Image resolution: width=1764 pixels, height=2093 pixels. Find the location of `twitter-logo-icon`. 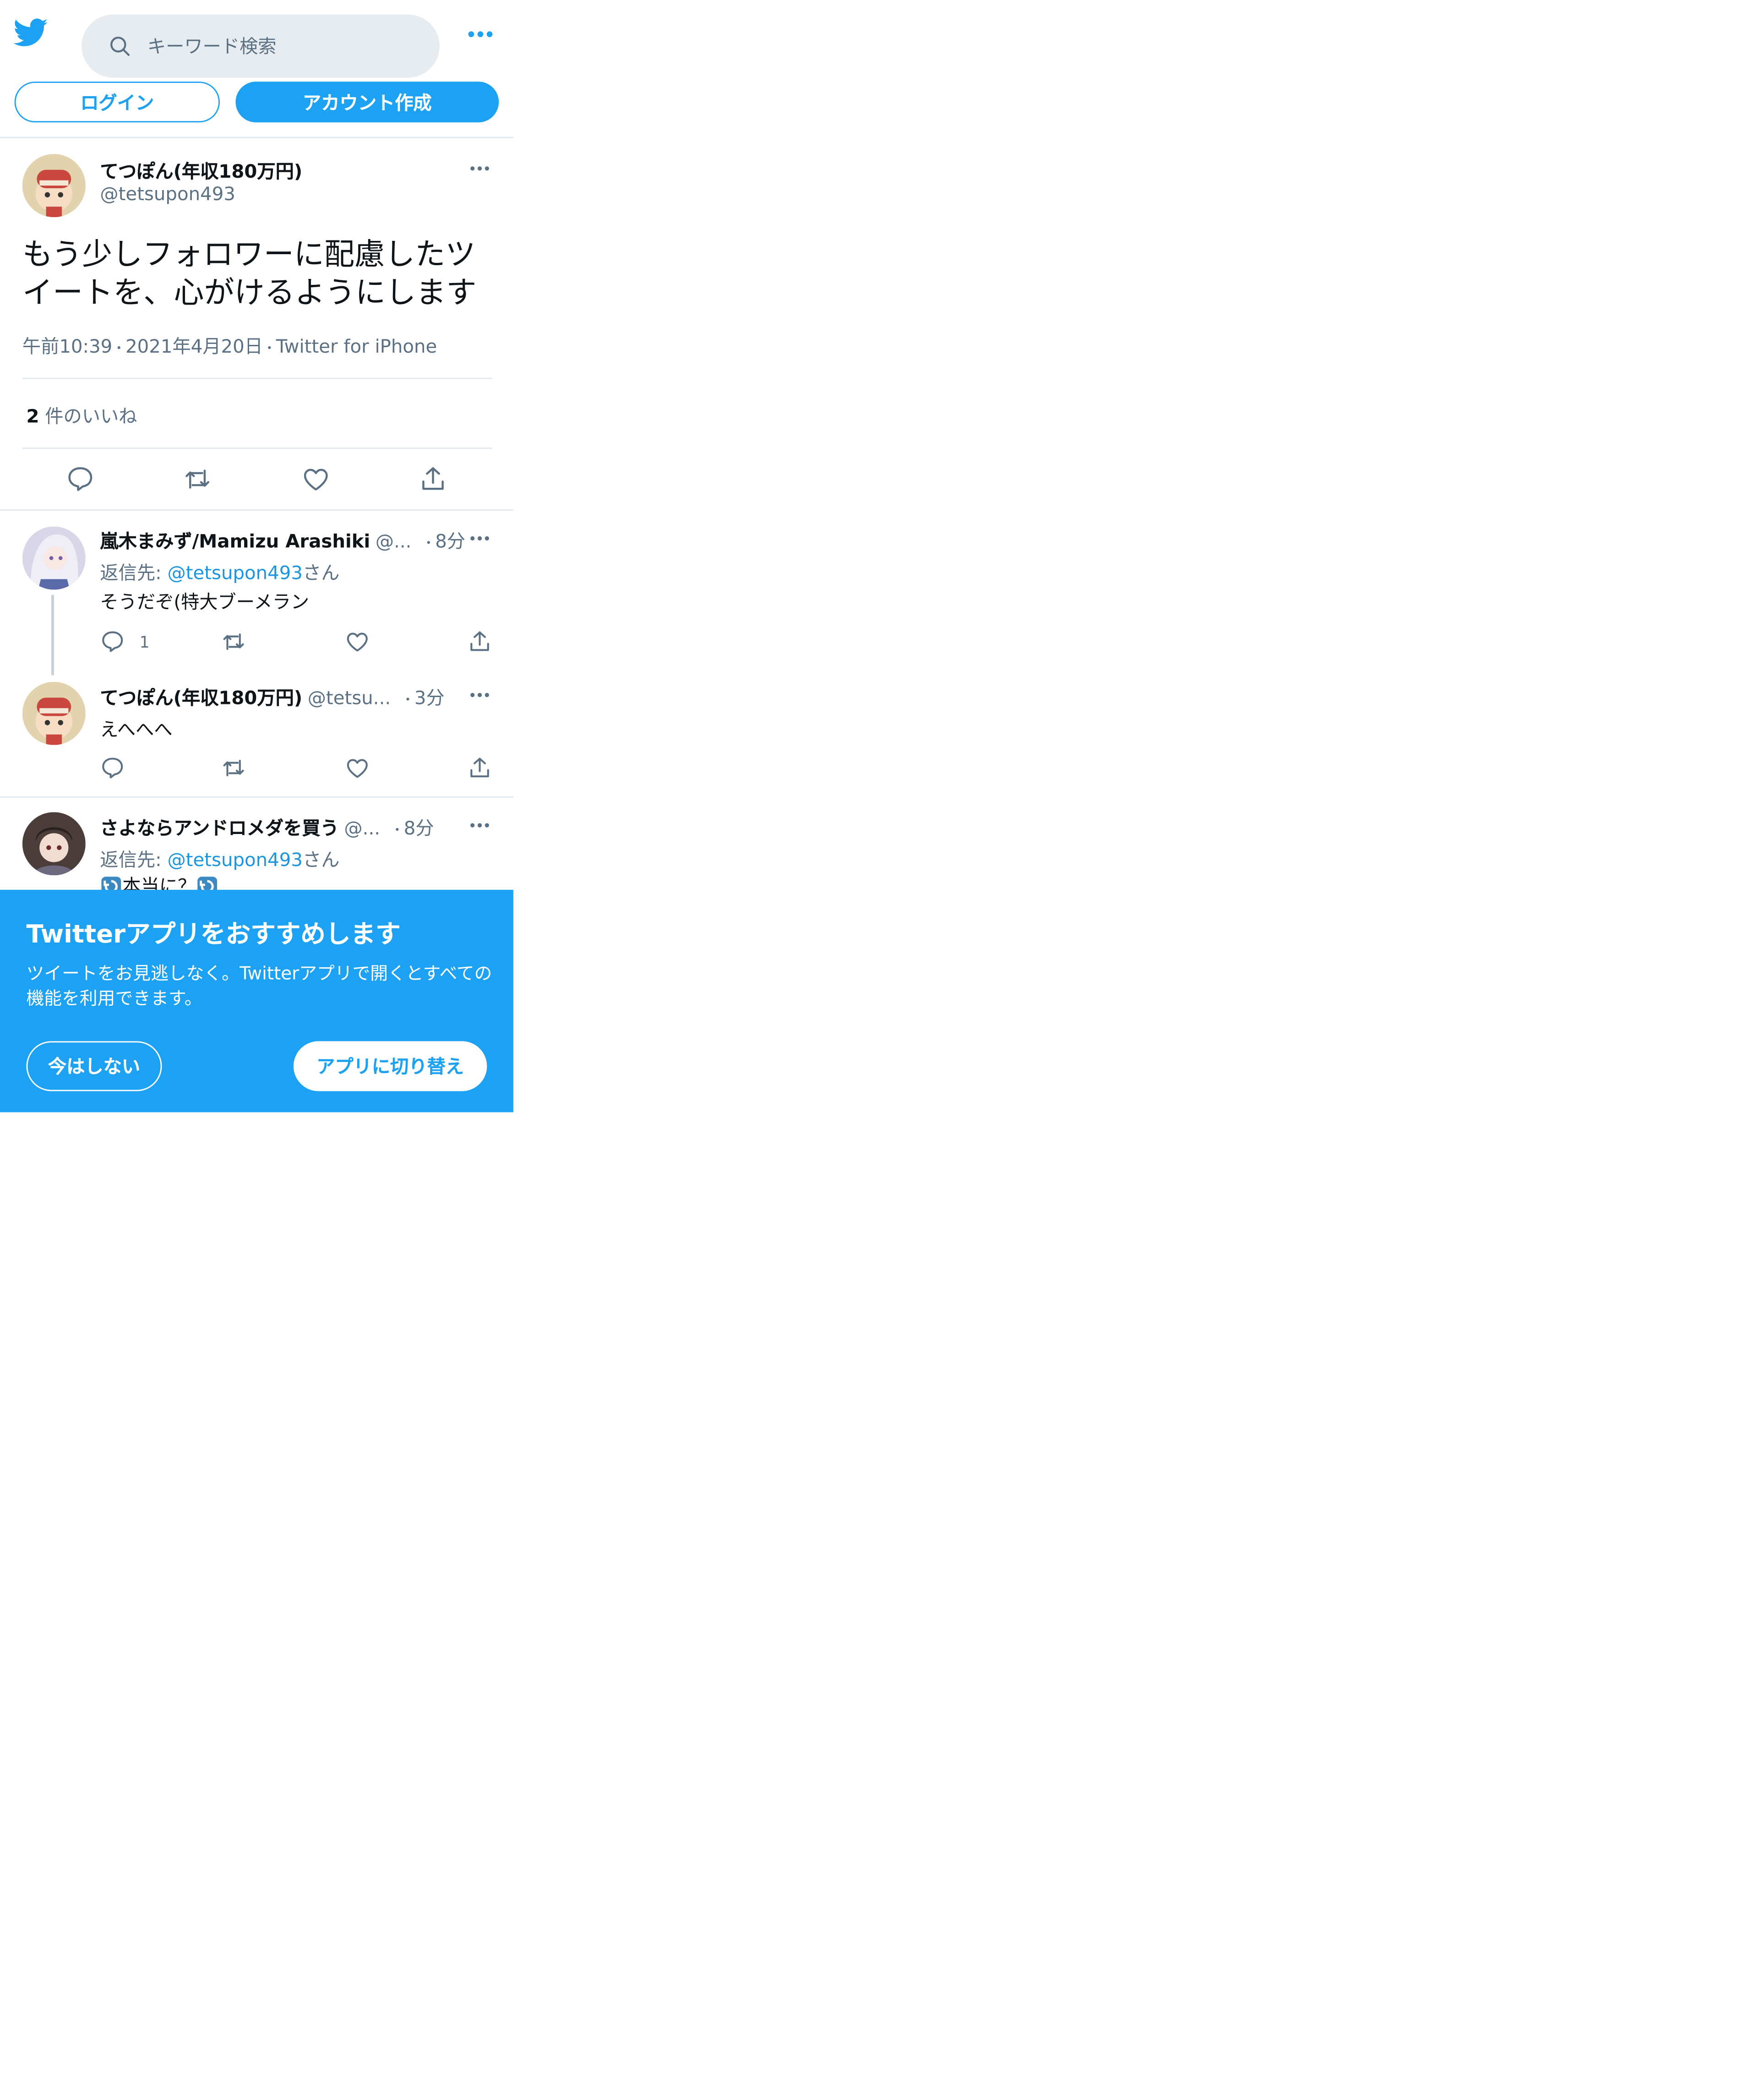

twitter-logo-icon is located at coordinates (31, 32).